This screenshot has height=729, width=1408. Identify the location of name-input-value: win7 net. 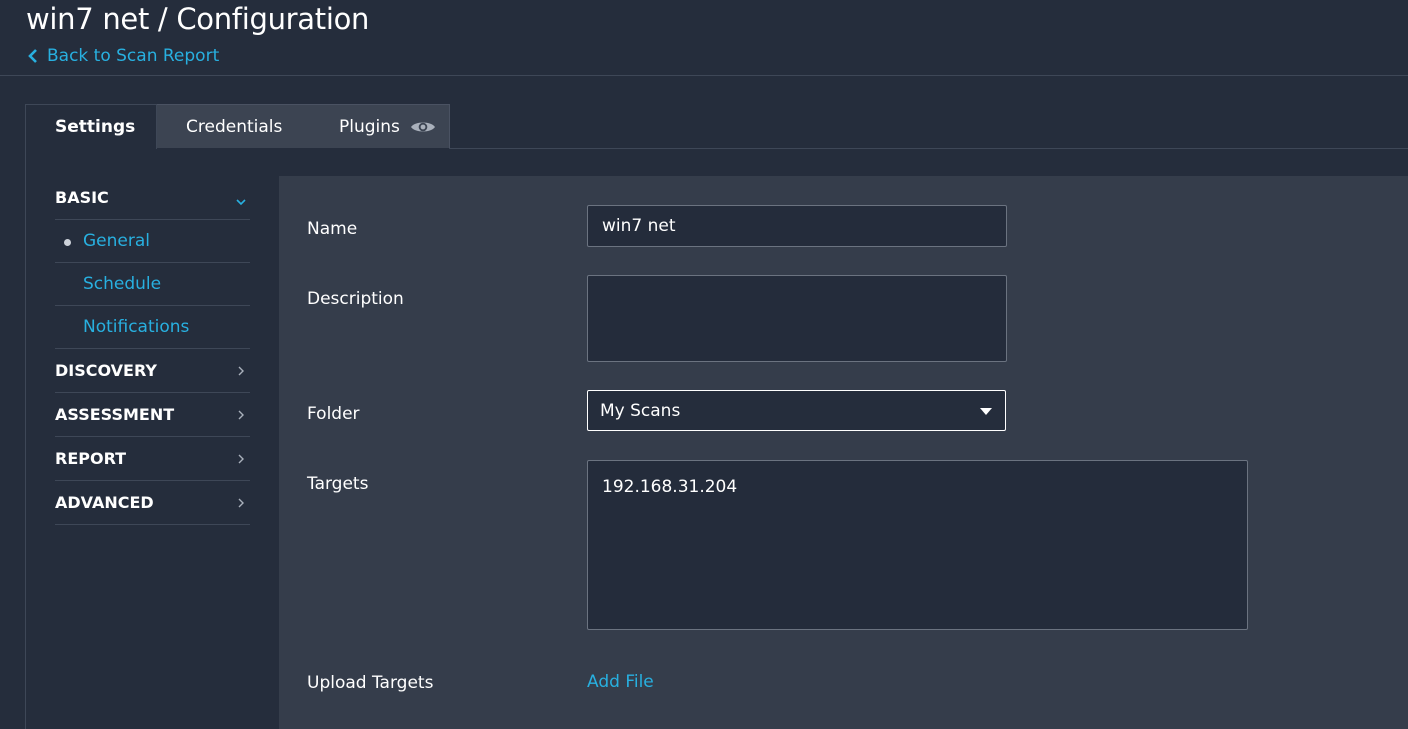
(639, 226).